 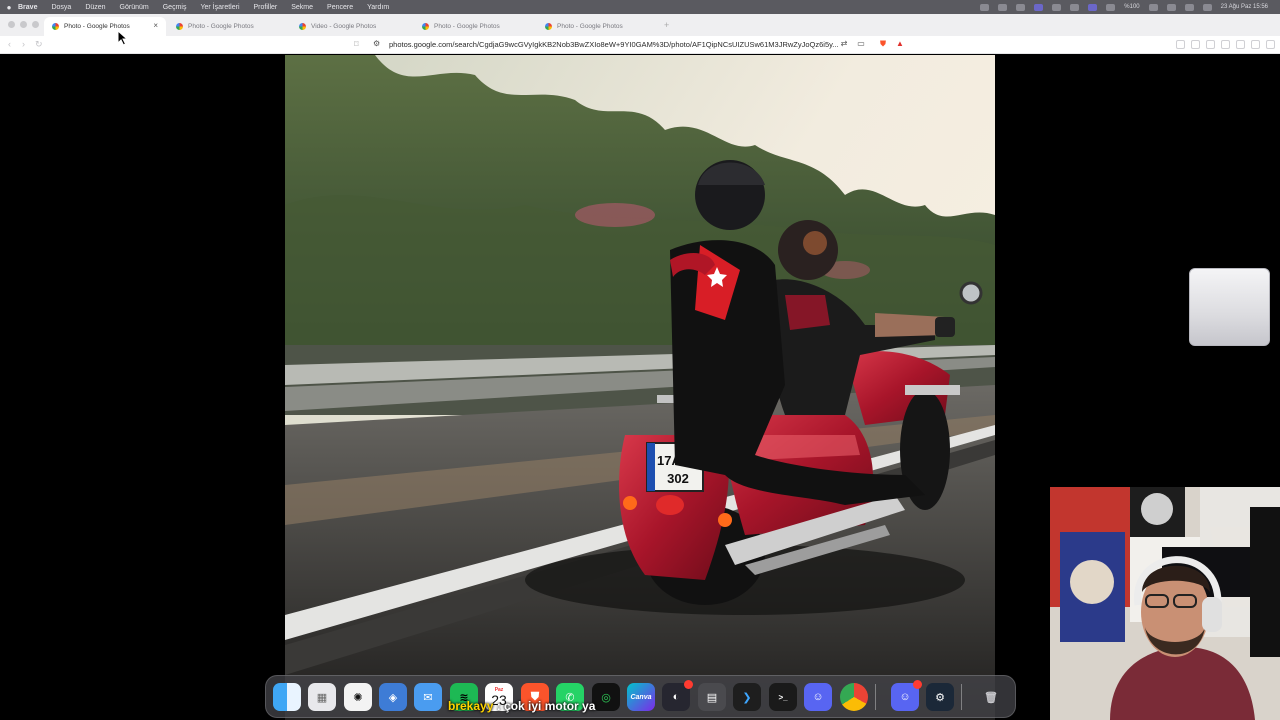 What do you see at coordinates (23, 44) in the screenshot?
I see `forward-button: ›` at bounding box center [23, 44].